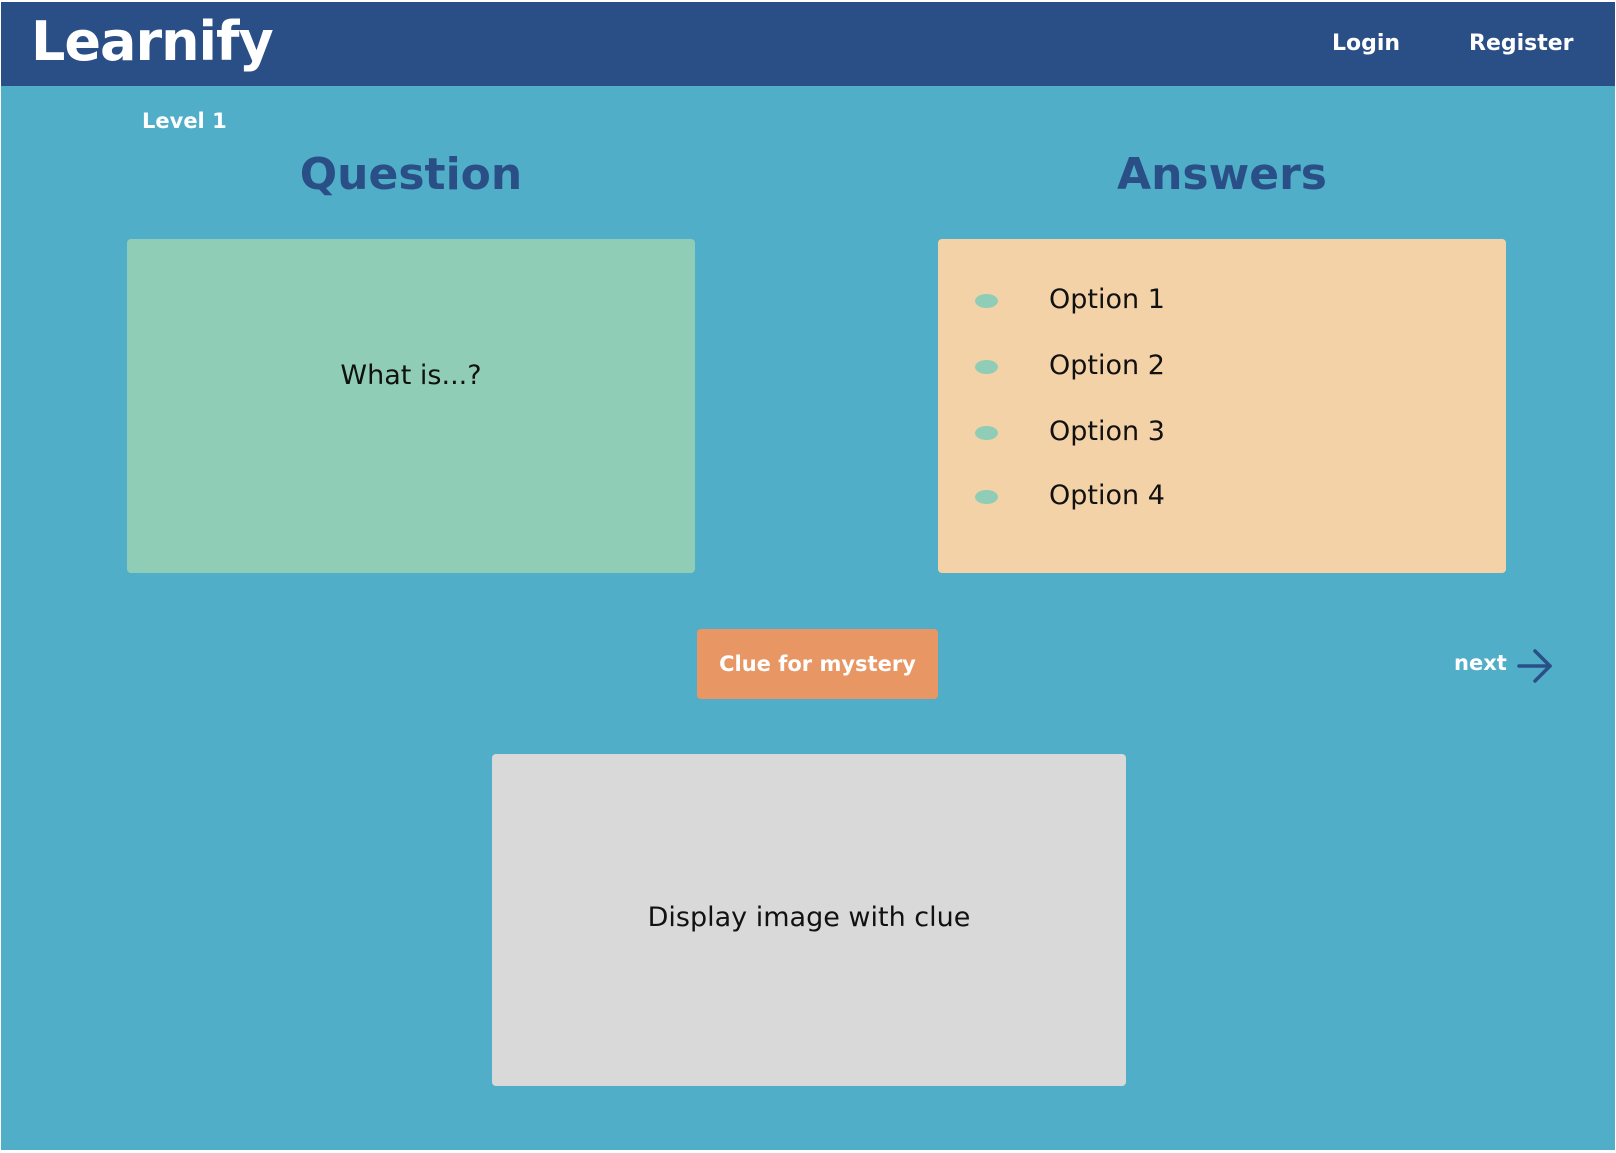 The width and height of the screenshot is (1616, 1153). What do you see at coordinates (411, 406) in the screenshot?
I see `question-card: What is...?` at bounding box center [411, 406].